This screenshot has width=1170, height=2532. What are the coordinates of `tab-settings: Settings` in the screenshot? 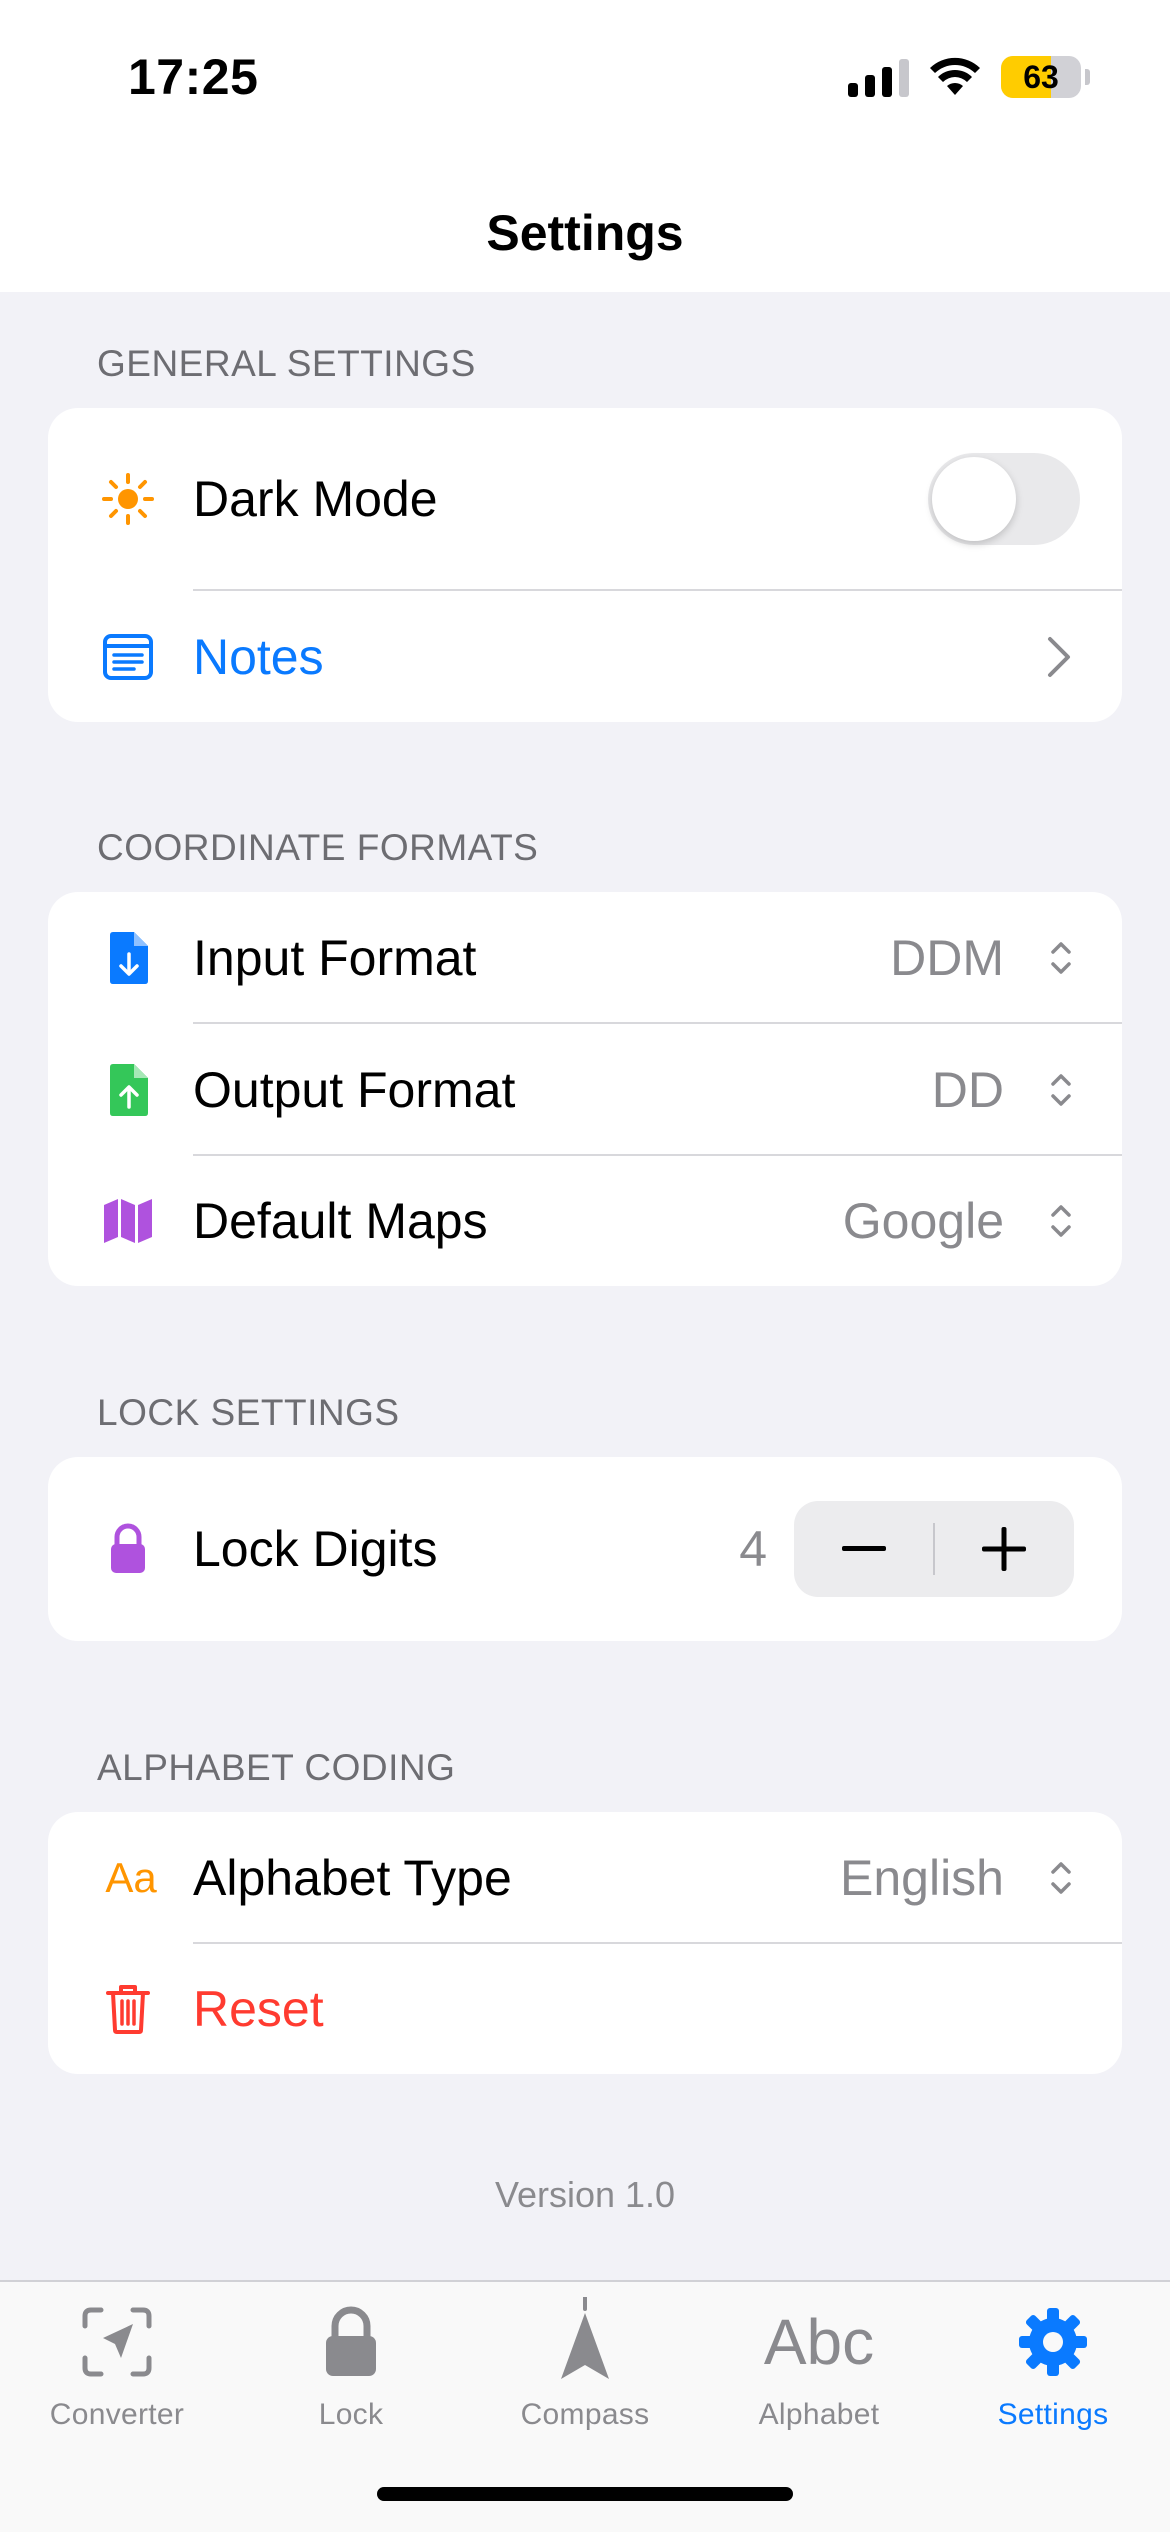 It's located at (1053, 2372).